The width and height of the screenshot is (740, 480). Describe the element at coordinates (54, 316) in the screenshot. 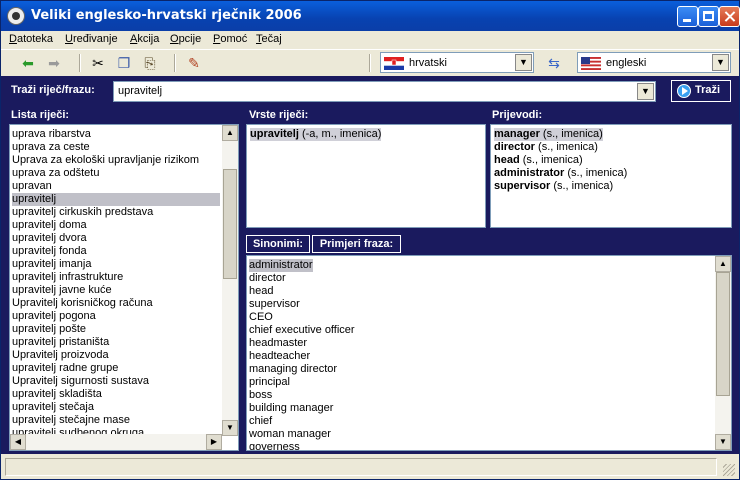

I see `list-item: upravitelj pogona` at that location.